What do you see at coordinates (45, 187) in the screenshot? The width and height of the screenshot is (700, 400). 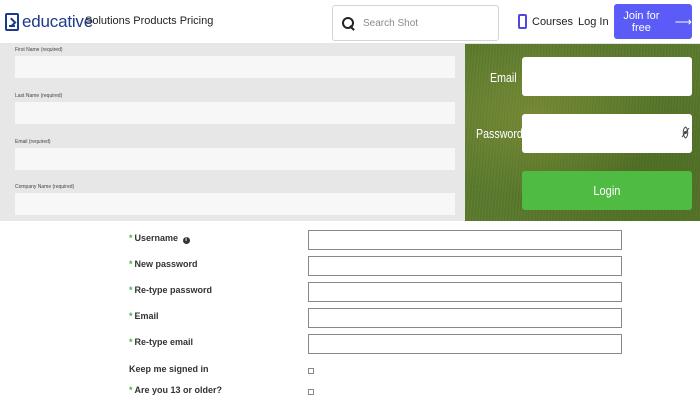 I see `company-name-label: Company Name (required)` at bounding box center [45, 187].